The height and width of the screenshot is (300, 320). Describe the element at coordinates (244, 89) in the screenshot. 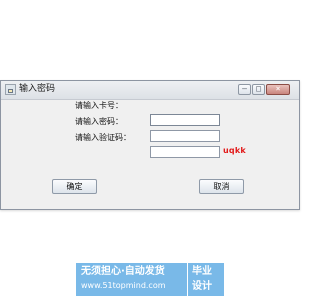

I see `minimize-button: —` at that location.